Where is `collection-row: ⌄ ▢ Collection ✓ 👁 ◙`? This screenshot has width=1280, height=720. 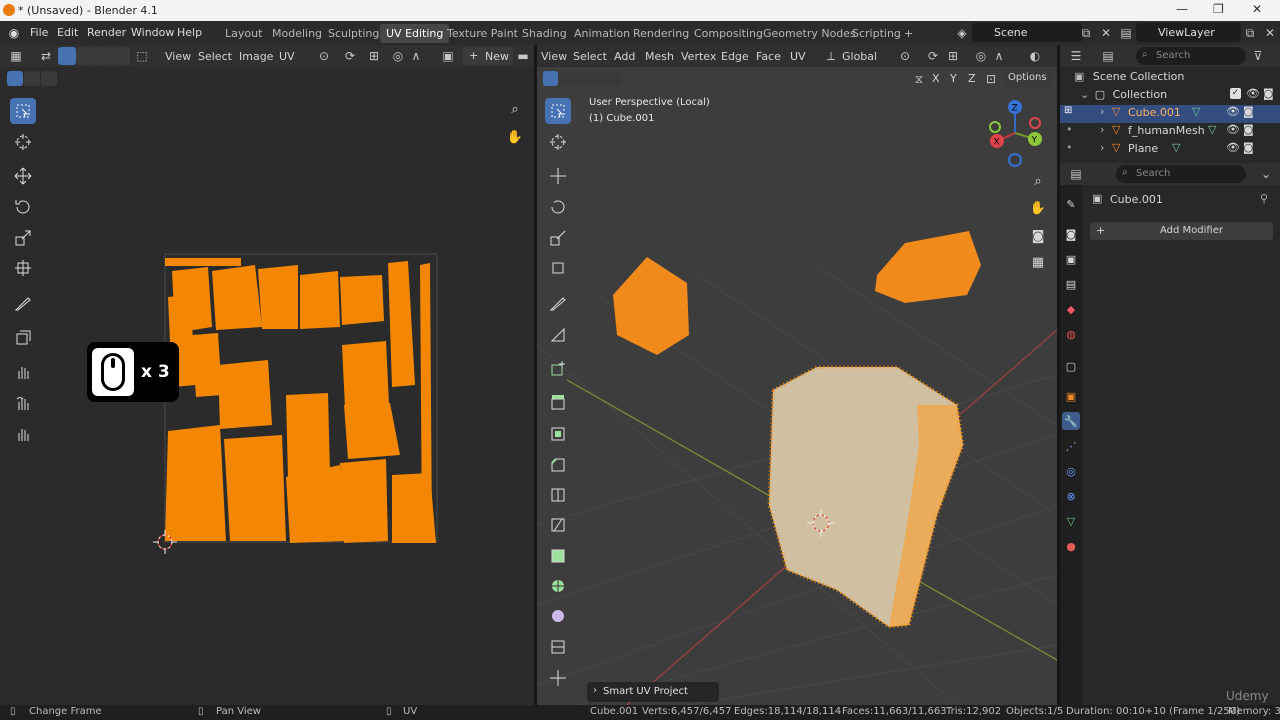 collection-row: ⌄ ▢ Collection ✓ 👁 ◙ is located at coordinates (1180, 96).